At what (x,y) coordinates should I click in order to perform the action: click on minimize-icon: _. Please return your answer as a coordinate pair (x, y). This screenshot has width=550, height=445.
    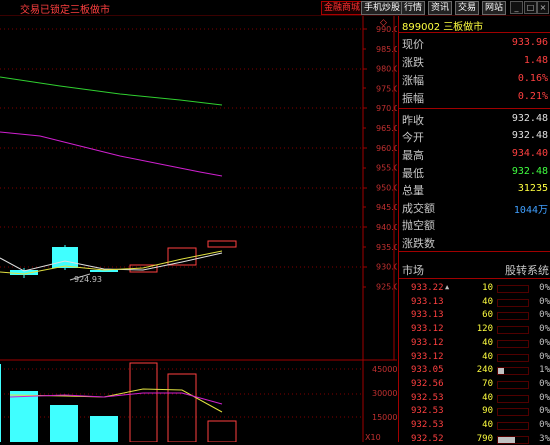
    Looking at the image, I should click on (516, 7).